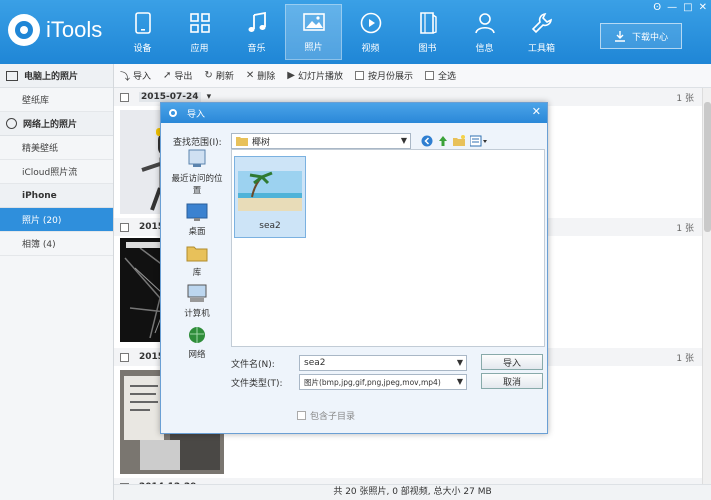 Image resolution: width=711 pixels, height=500 pixels. Describe the element at coordinates (74, 29) in the screenshot. I see `app-name: iTools` at that location.